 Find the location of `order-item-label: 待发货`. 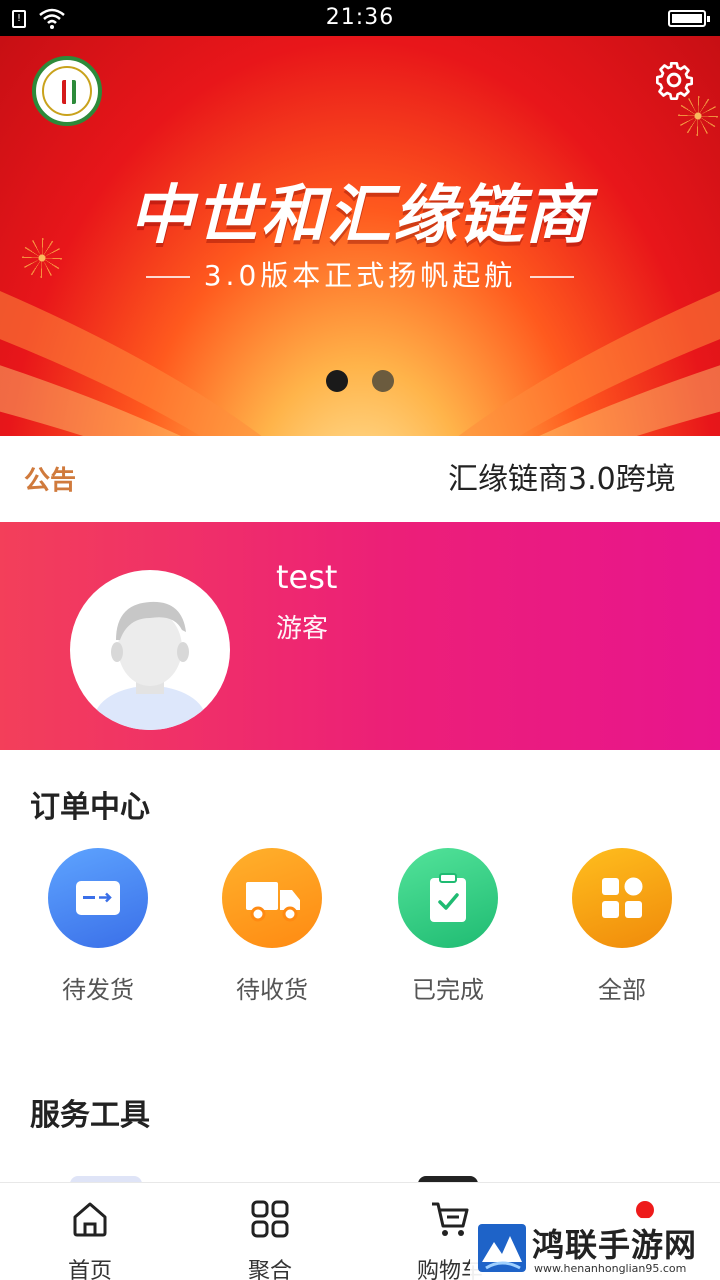

order-item-label: 待发货 is located at coordinates (98, 990).